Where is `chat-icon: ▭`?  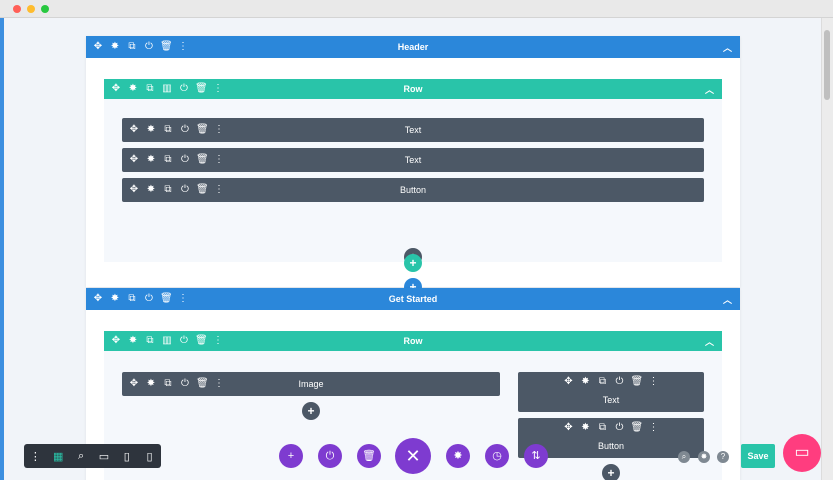
chat-icon: ▭ is located at coordinates (802, 453).